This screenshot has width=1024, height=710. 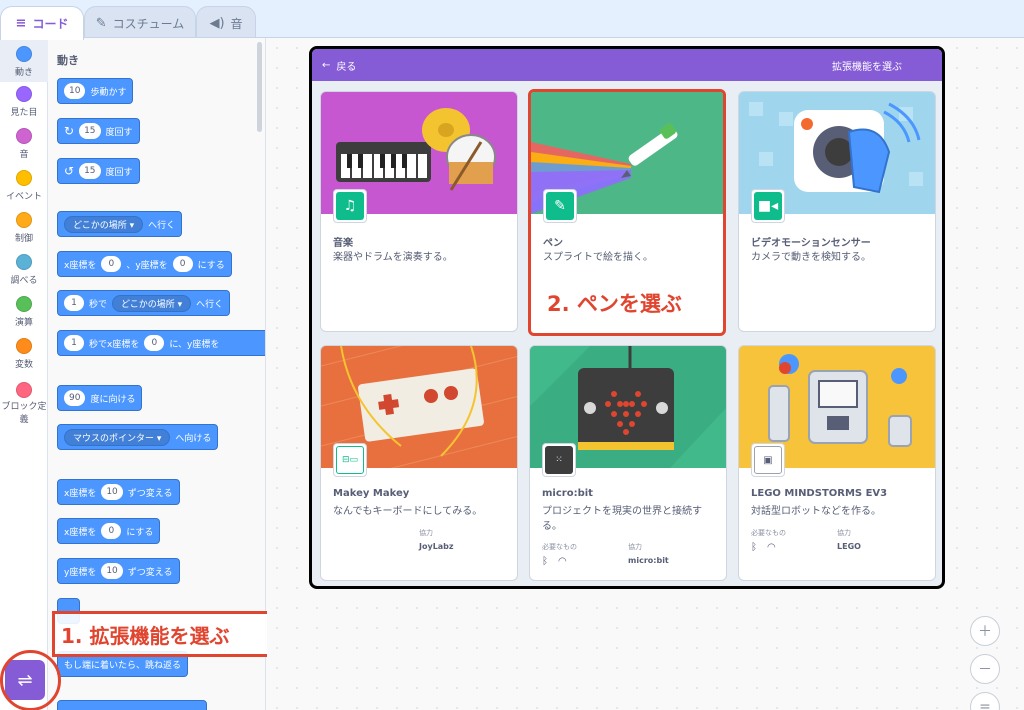 What do you see at coordinates (339, 65) in the screenshot?
I see `back-button: ← 戻る` at bounding box center [339, 65].